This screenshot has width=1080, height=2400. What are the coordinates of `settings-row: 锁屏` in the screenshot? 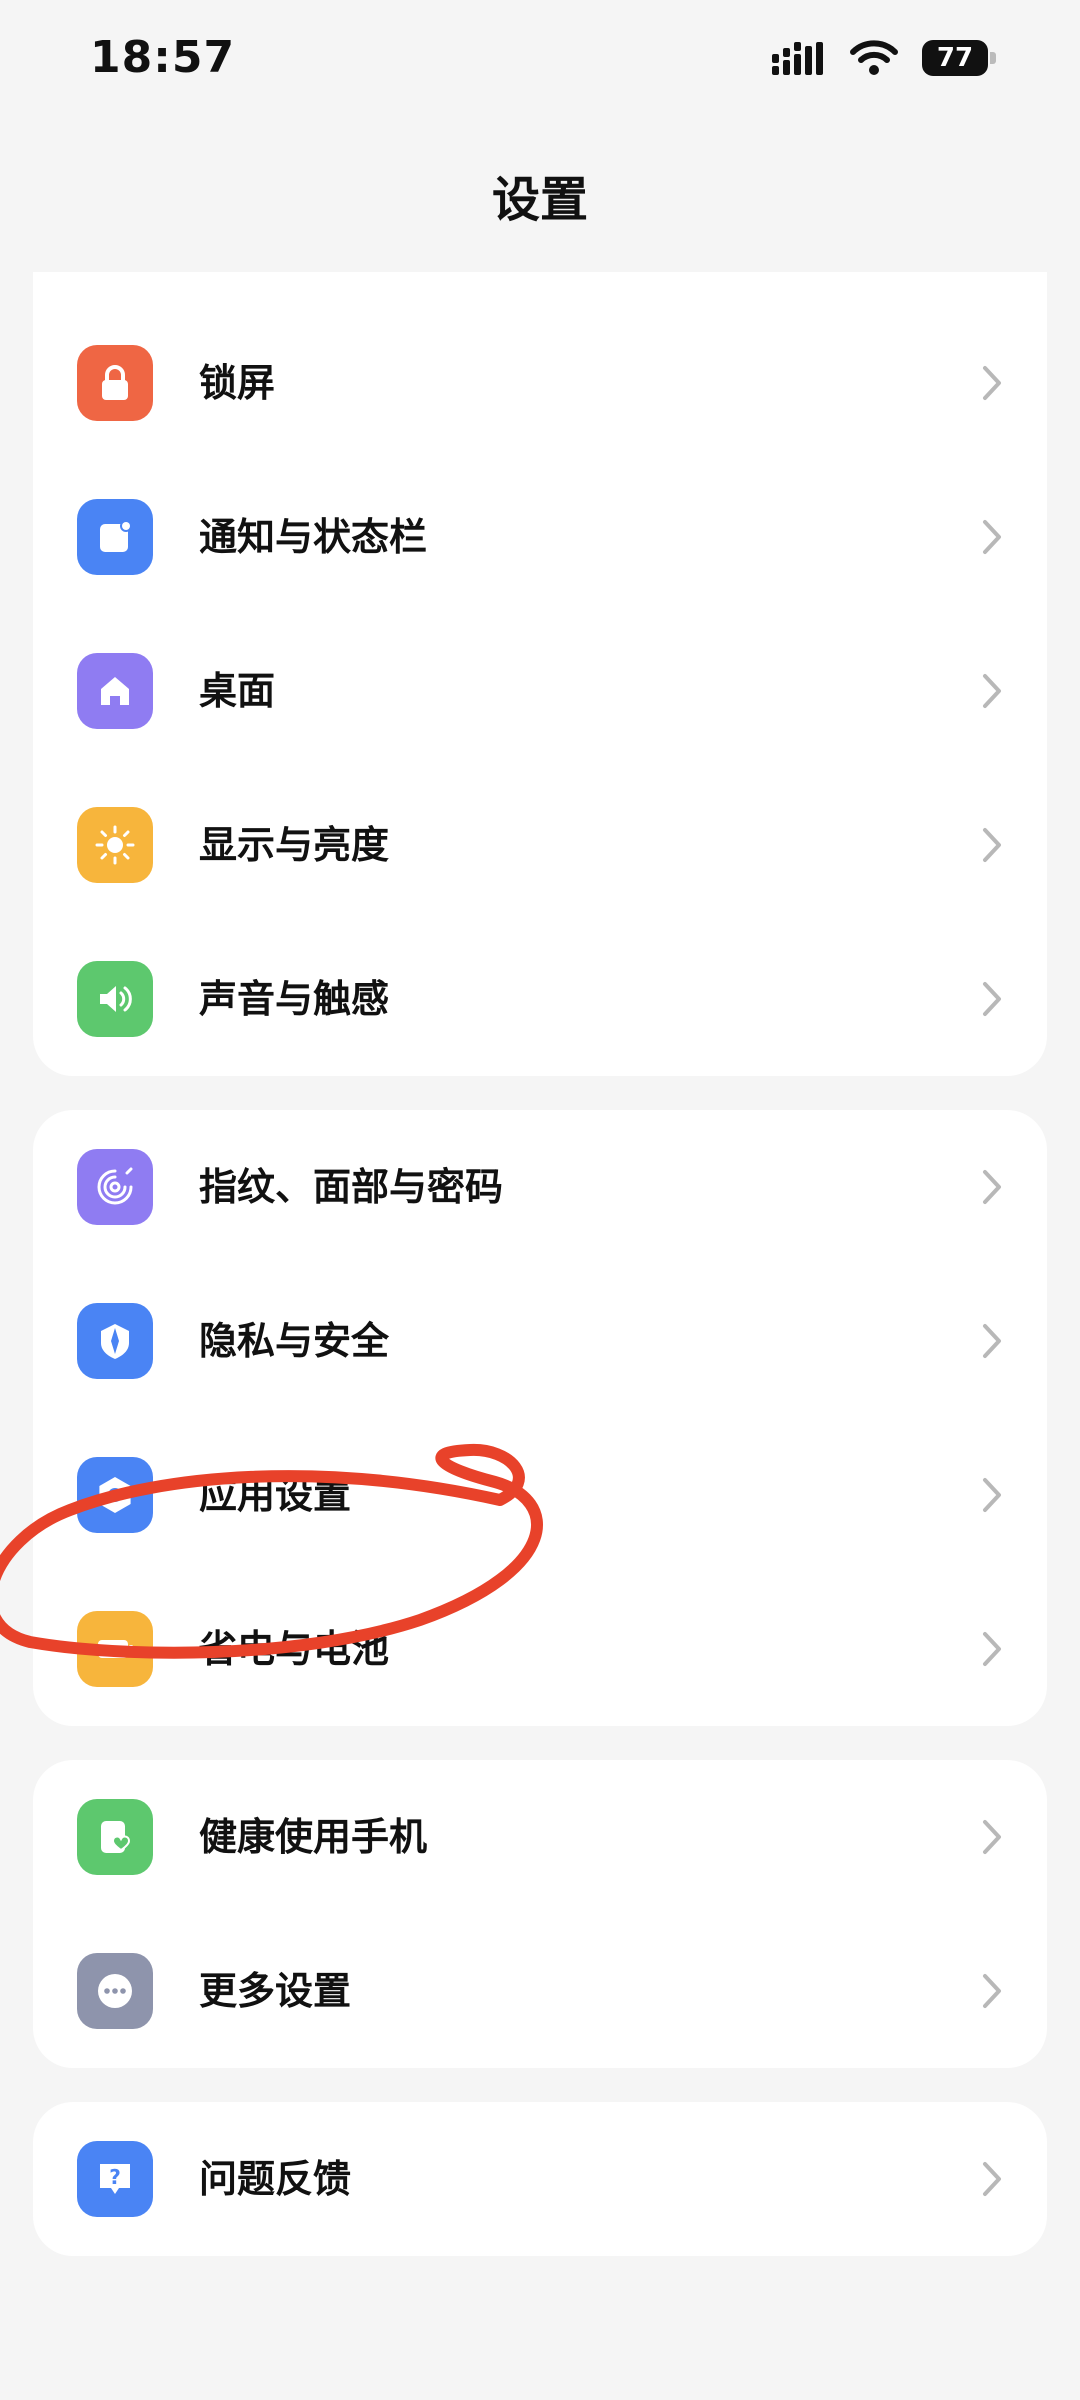 It's located at (540, 383).